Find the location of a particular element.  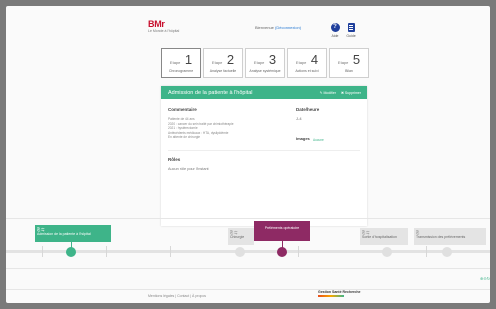

help-button: ? Aide is located at coordinates (335, 32).